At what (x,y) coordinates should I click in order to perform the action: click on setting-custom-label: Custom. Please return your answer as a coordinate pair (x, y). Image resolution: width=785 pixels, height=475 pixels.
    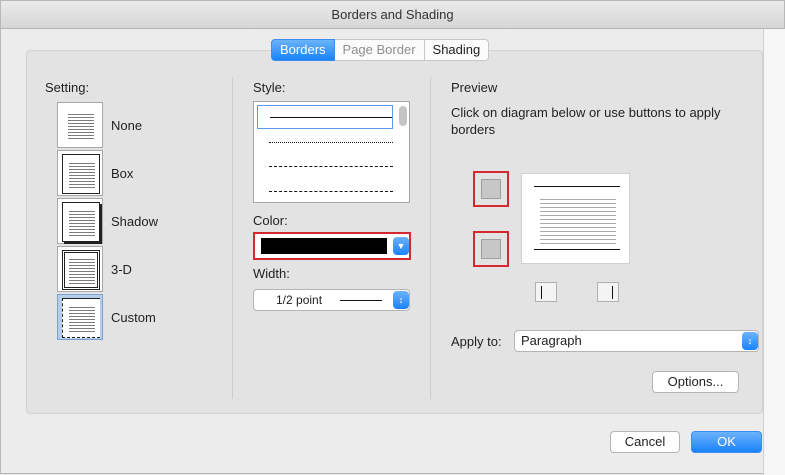
    Looking at the image, I should click on (133, 317).